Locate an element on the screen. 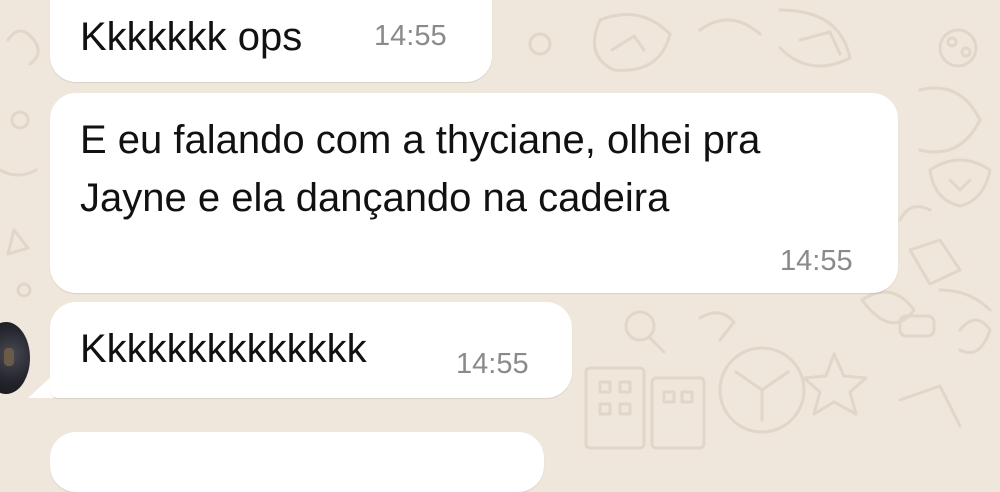 This screenshot has height=492, width=1000. message-bubble: Kkkkkkkkkkkkkk 14:55 is located at coordinates (311, 350).